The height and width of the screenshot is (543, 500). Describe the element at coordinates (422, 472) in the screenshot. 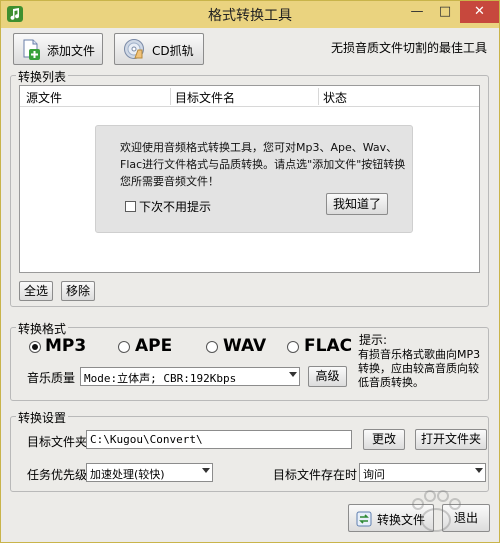

I see `file-exists-select: 询问` at that location.